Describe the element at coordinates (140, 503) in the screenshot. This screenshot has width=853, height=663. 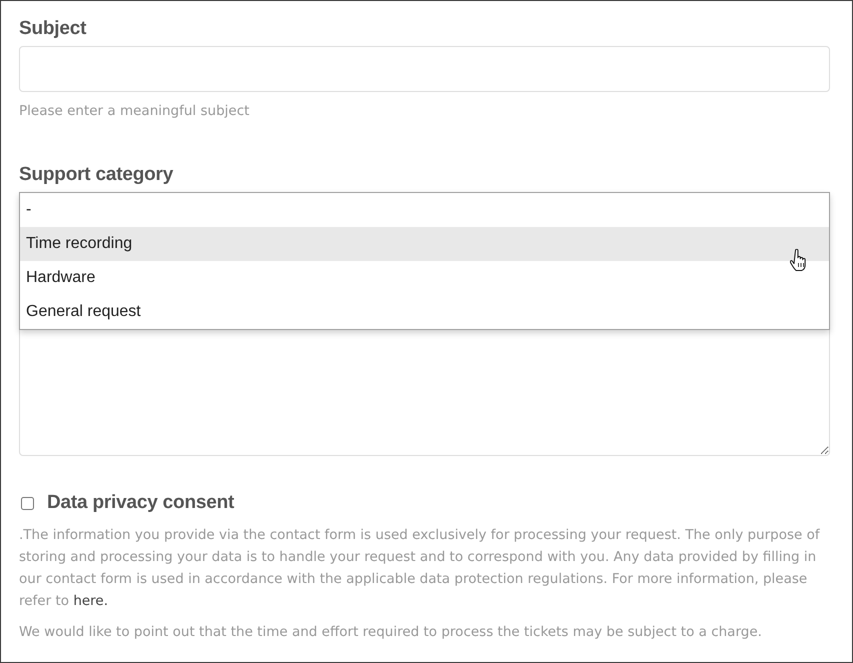
I see `consent-label: Data privacy consent` at that location.